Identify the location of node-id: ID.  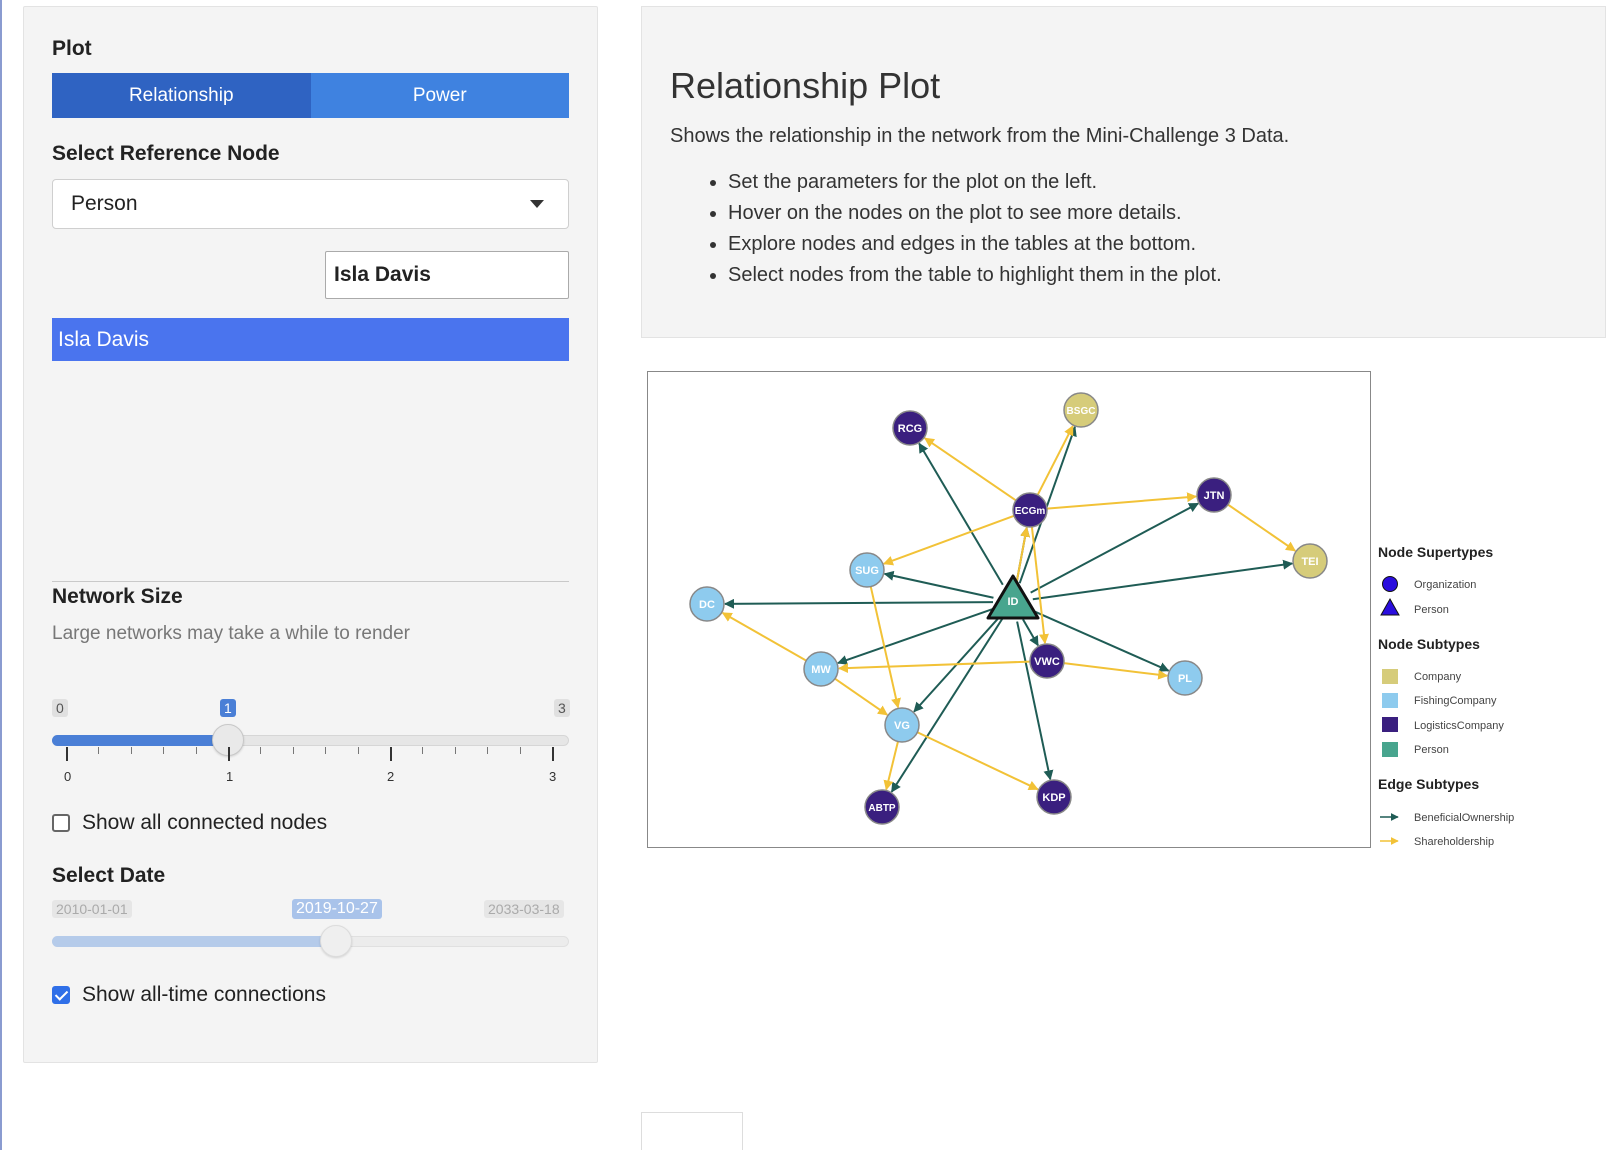
(1013, 597).